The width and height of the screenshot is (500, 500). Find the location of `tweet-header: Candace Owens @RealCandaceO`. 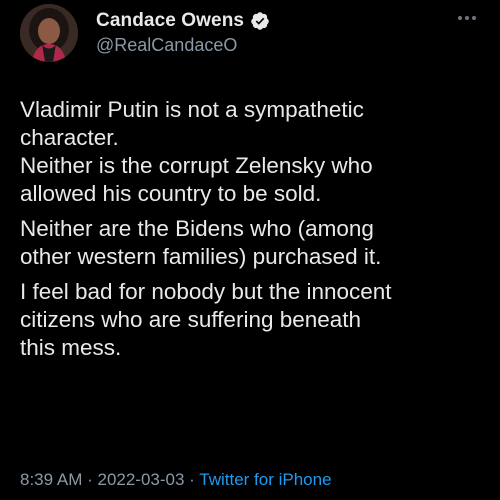

tweet-header: Candace Owens @RealCandaceO is located at coordinates (250, 36).